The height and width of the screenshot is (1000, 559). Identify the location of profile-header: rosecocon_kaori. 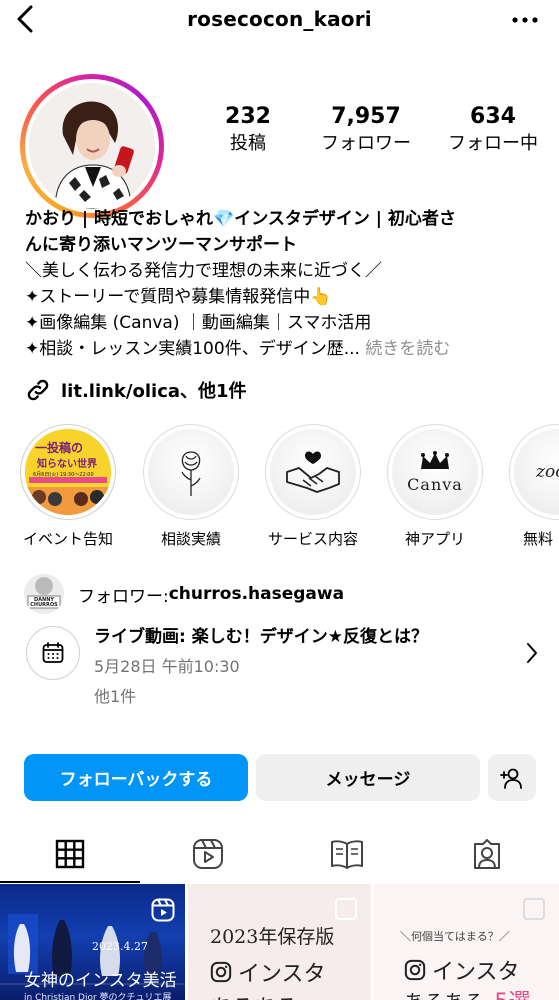
(279, 22).